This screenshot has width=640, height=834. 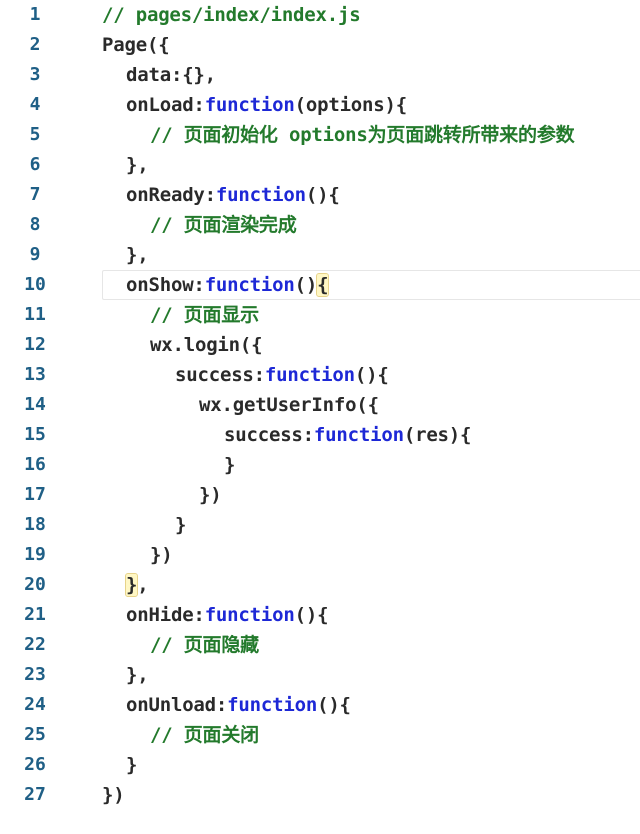 I want to click on code-line: 24 onUnload:function(){, so click(x=320, y=705).